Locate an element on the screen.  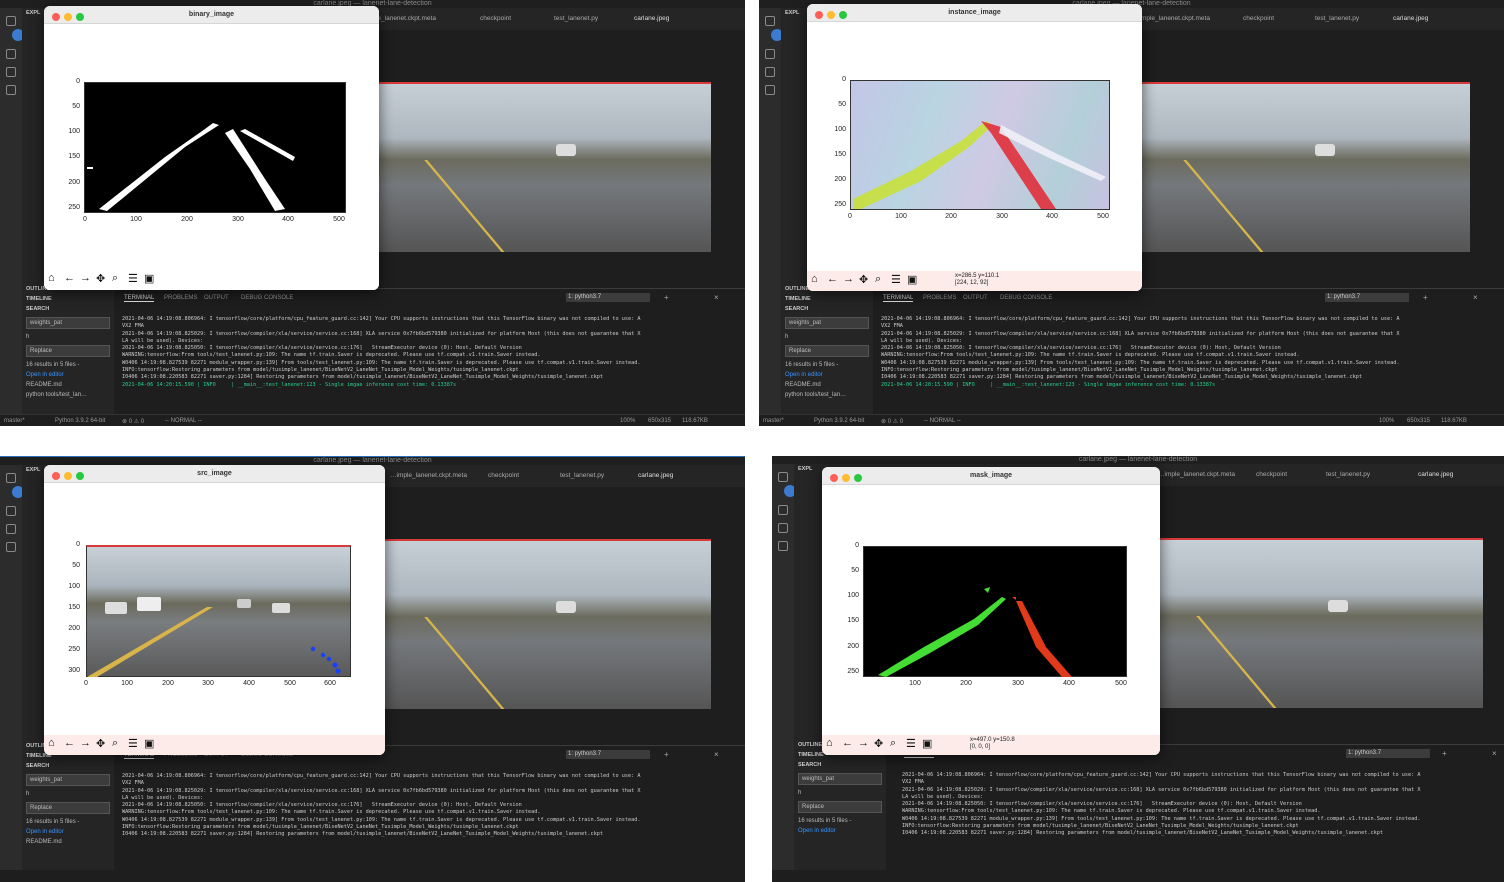
binary-window-titlebar: binary_image is located at coordinates (211, 15).